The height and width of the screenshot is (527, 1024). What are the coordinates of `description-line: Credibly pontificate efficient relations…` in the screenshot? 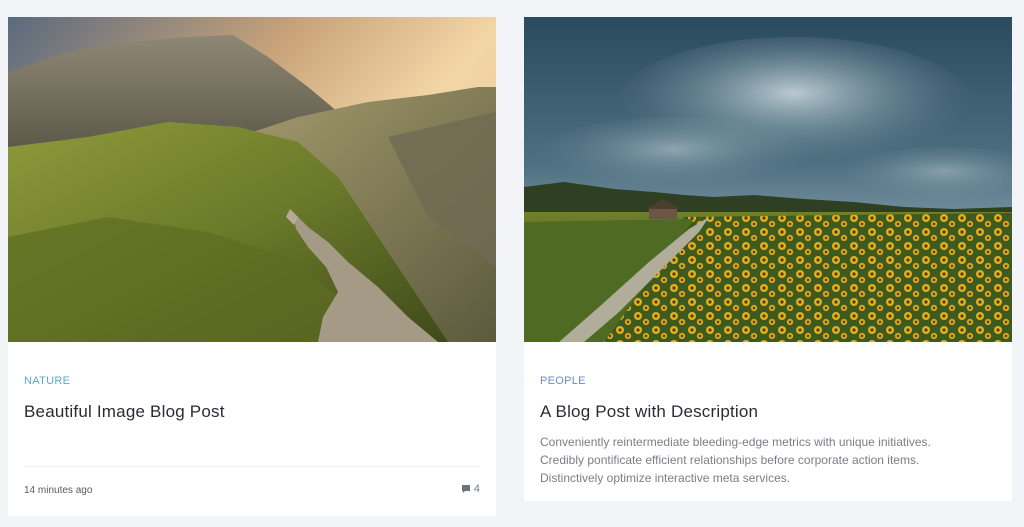 It's located at (730, 460).